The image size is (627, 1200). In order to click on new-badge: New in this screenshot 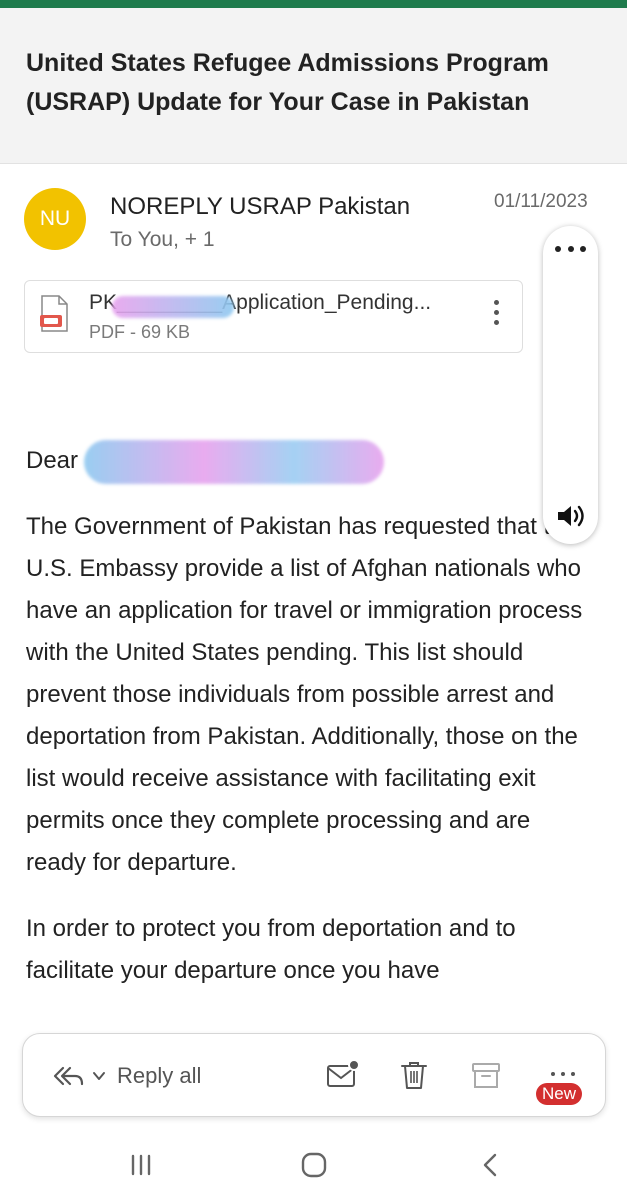, I will do `click(559, 1094)`.